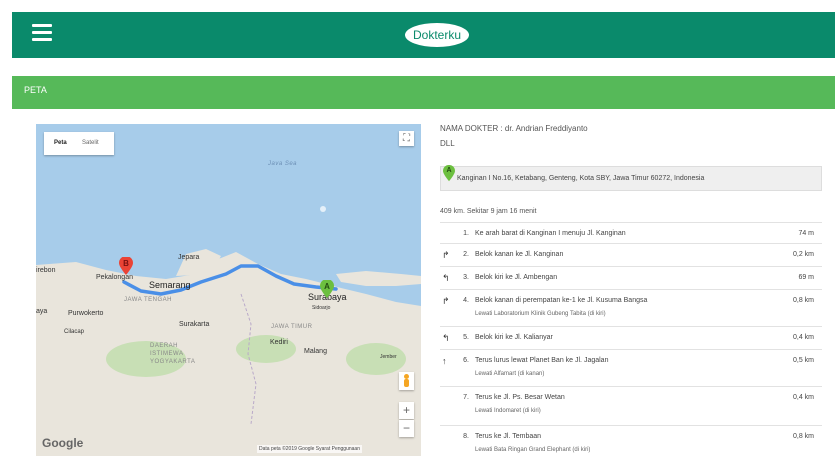 The image size is (835, 462). What do you see at coordinates (323, 209) in the screenshot?
I see `island-dot` at bounding box center [323, 209].